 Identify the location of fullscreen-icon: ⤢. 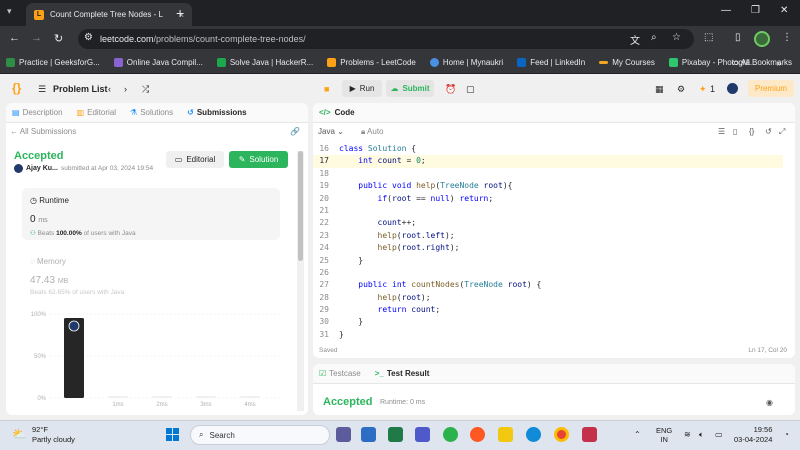
(782, 132).